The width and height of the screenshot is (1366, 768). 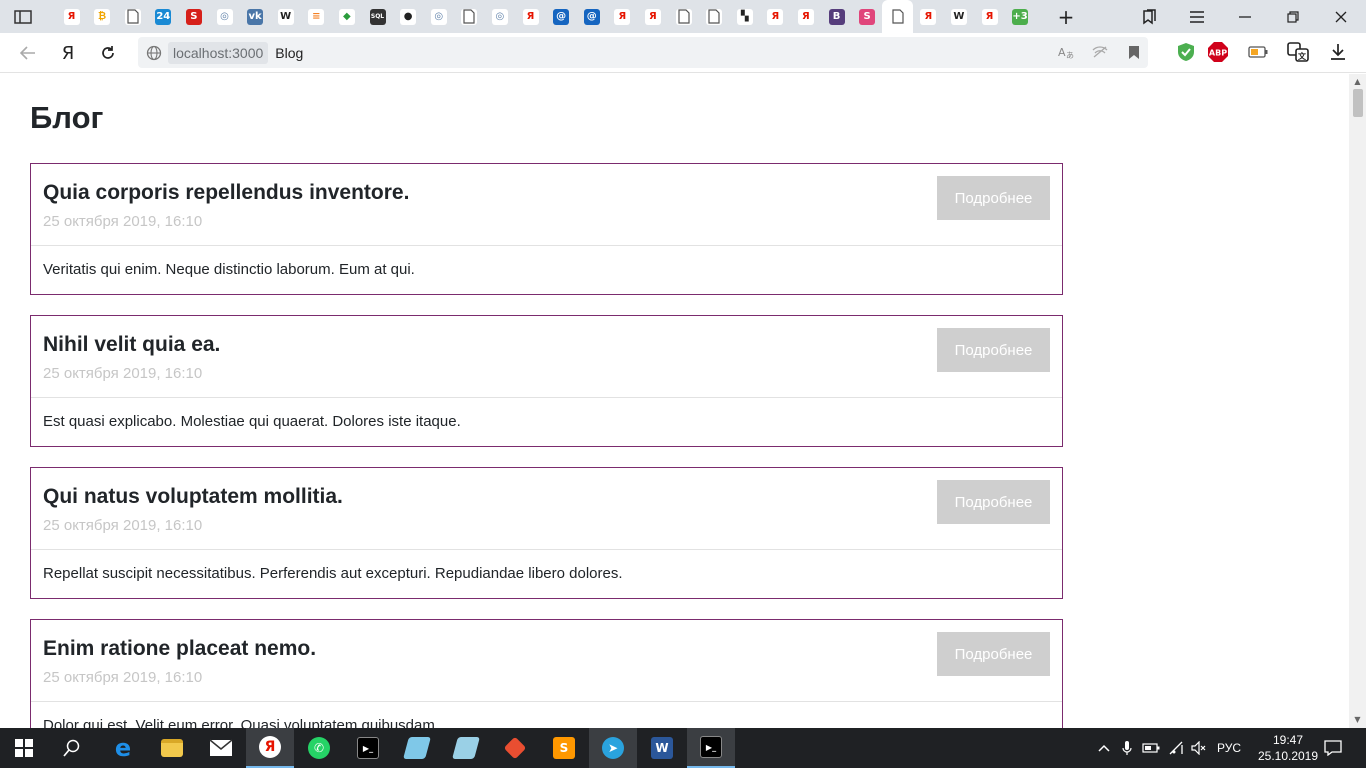 I want to click on menu-icon, so click(x=1197, y=16).